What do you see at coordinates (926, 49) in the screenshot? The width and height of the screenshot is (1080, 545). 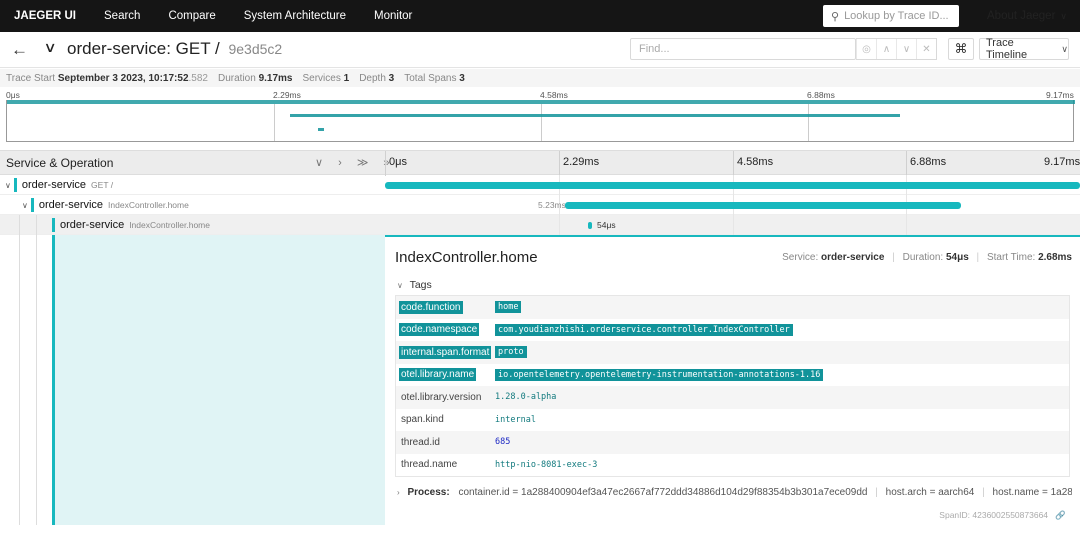 I see `clear-search-icon: ✕` at bounding box center [926, 49].